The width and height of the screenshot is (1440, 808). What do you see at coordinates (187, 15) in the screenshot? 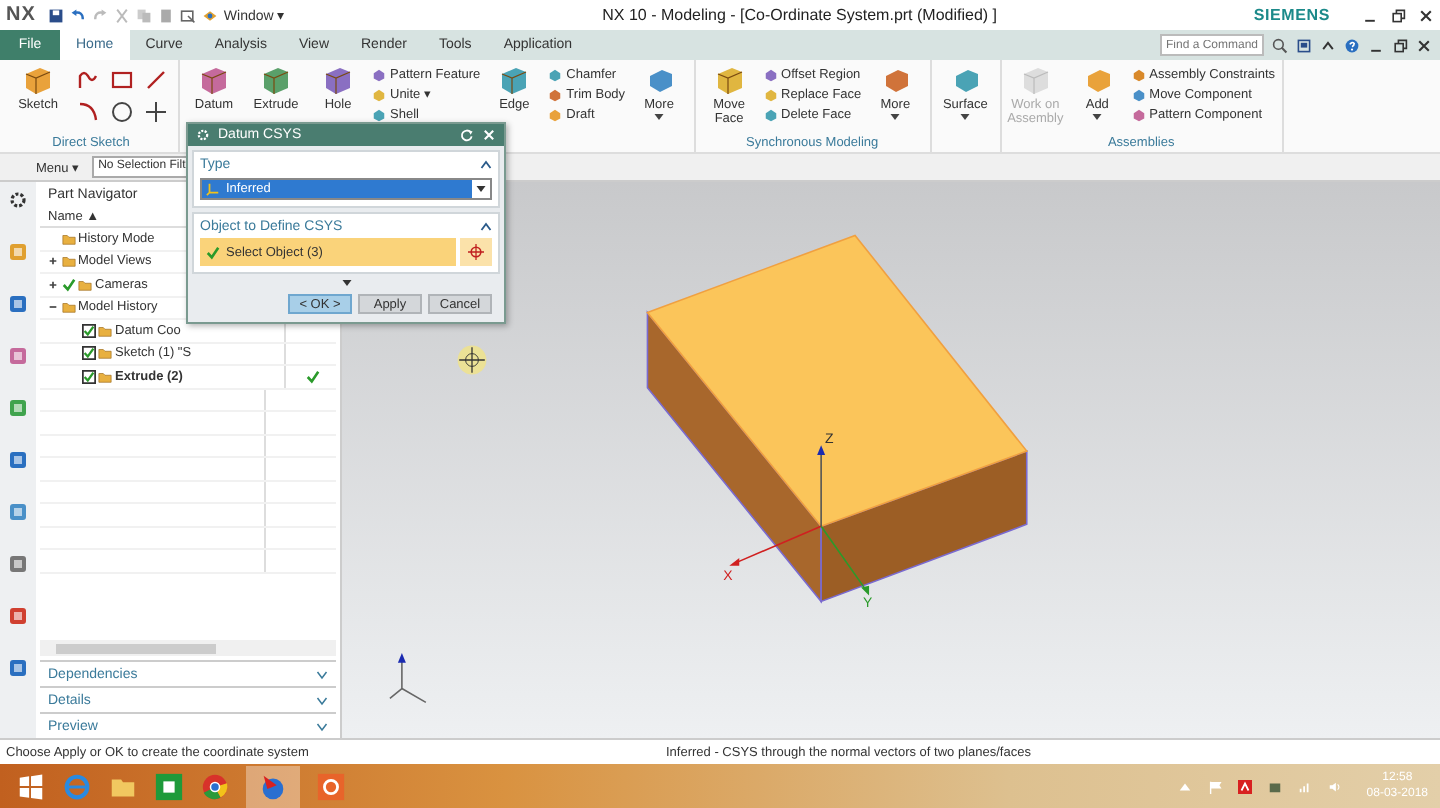
I see `touch-mode-icon` at bounding box center [187, 15].